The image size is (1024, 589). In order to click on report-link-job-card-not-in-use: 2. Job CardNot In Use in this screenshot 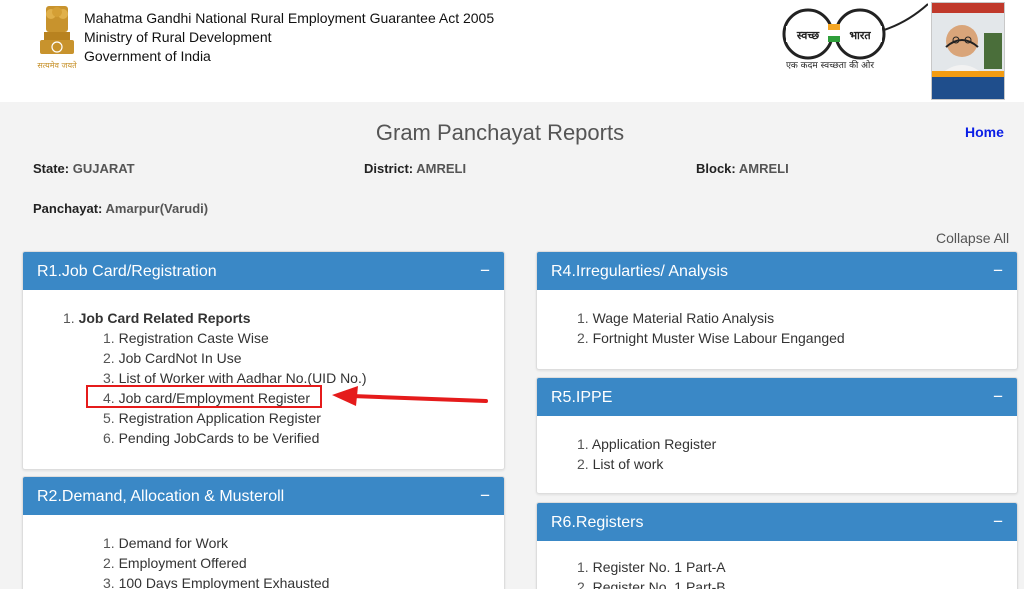, I will do `click(303, 358)`.